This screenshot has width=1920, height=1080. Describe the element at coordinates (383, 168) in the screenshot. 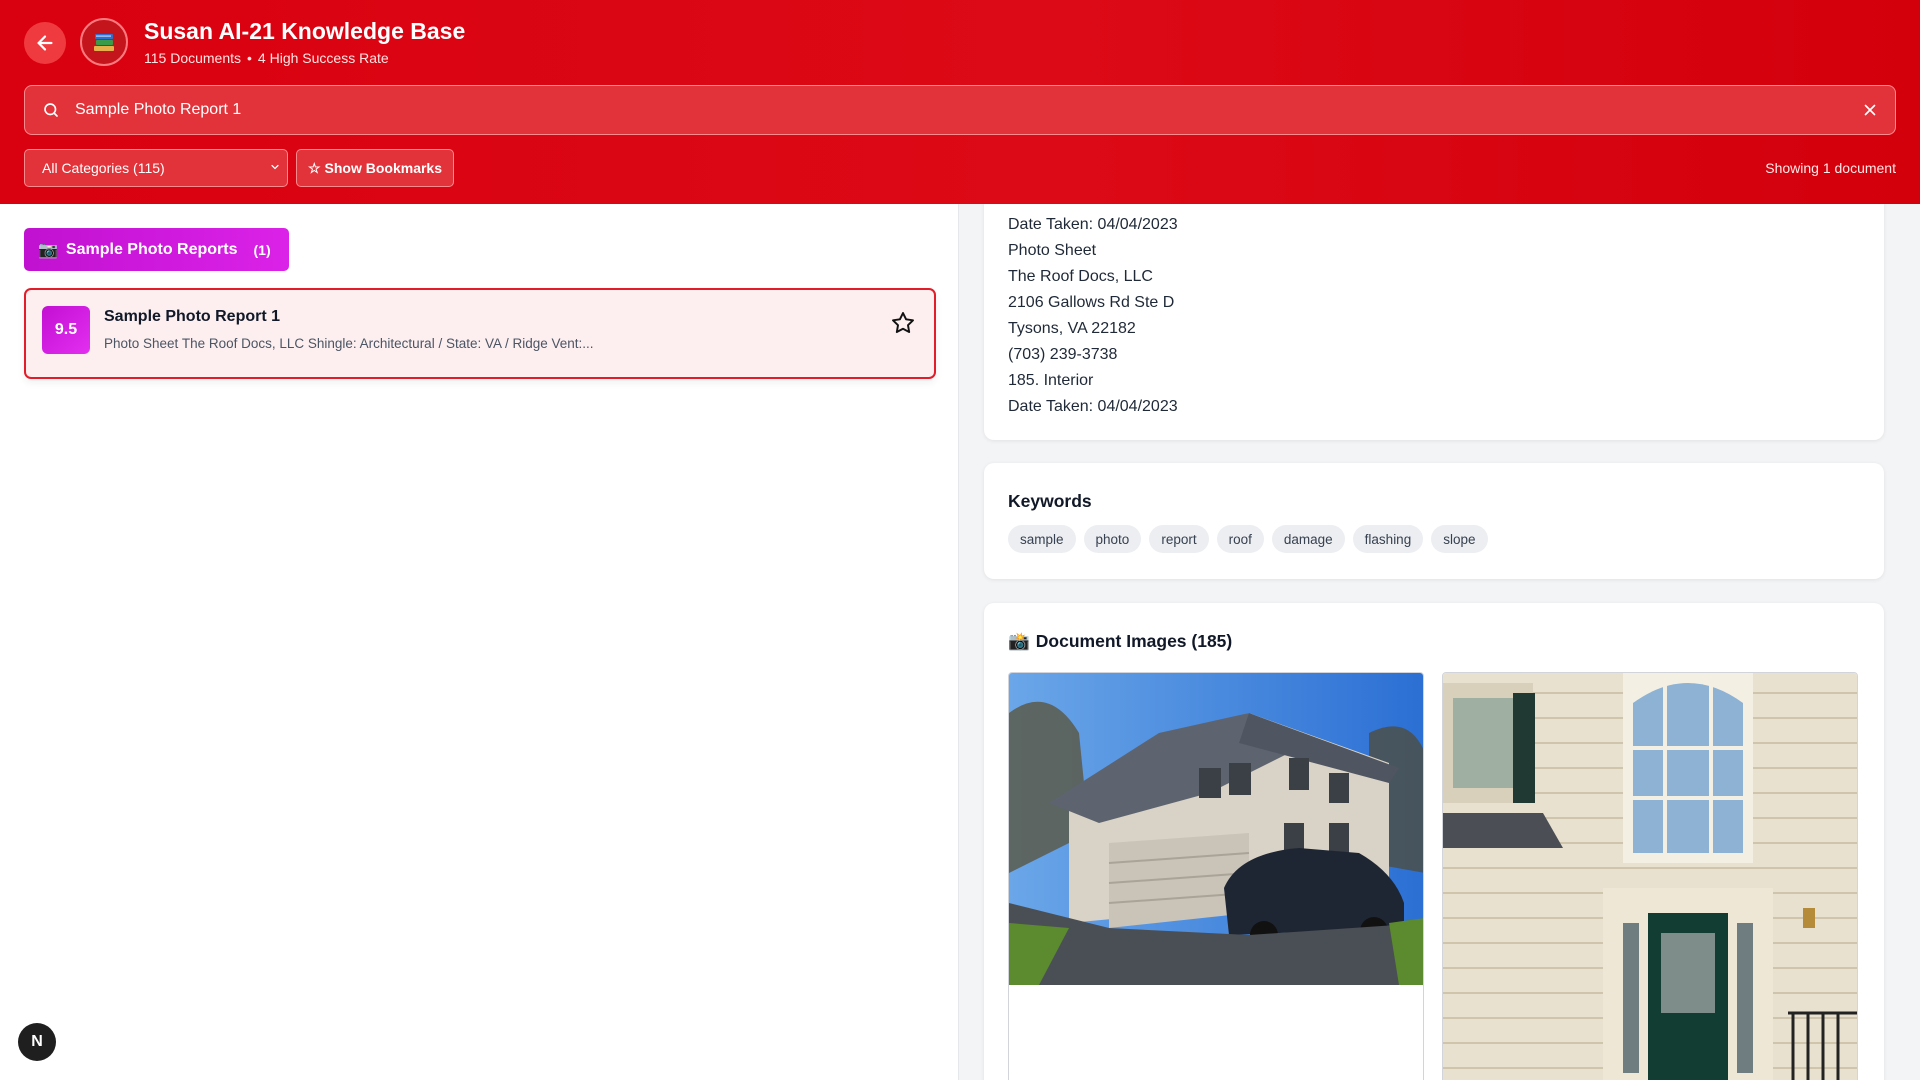

I see `show-bookmarks-label: Show Bookmarks` at that location.